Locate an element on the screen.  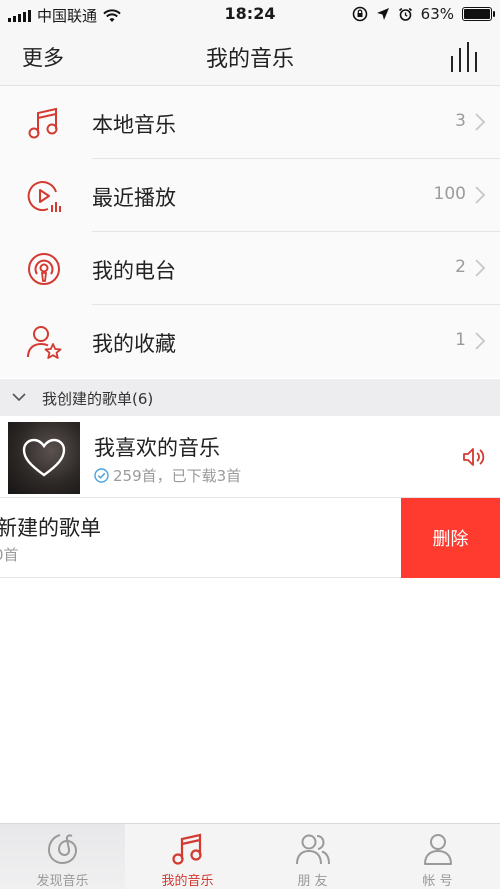
playlist-cover is located at coordinates (44, 458).